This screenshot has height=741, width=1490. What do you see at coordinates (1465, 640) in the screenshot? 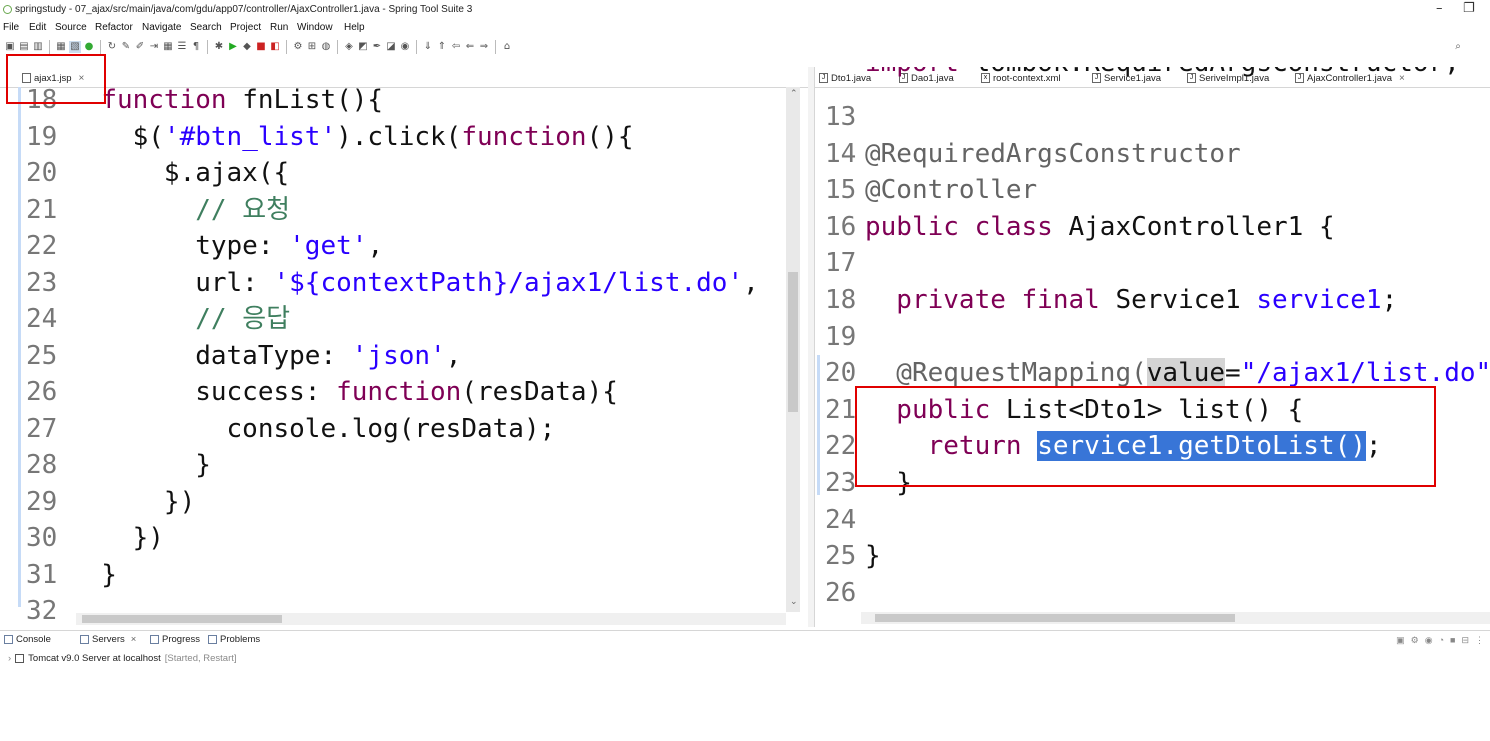
I see `publish-icon: ⊟` at bounding box center [1465, 640].